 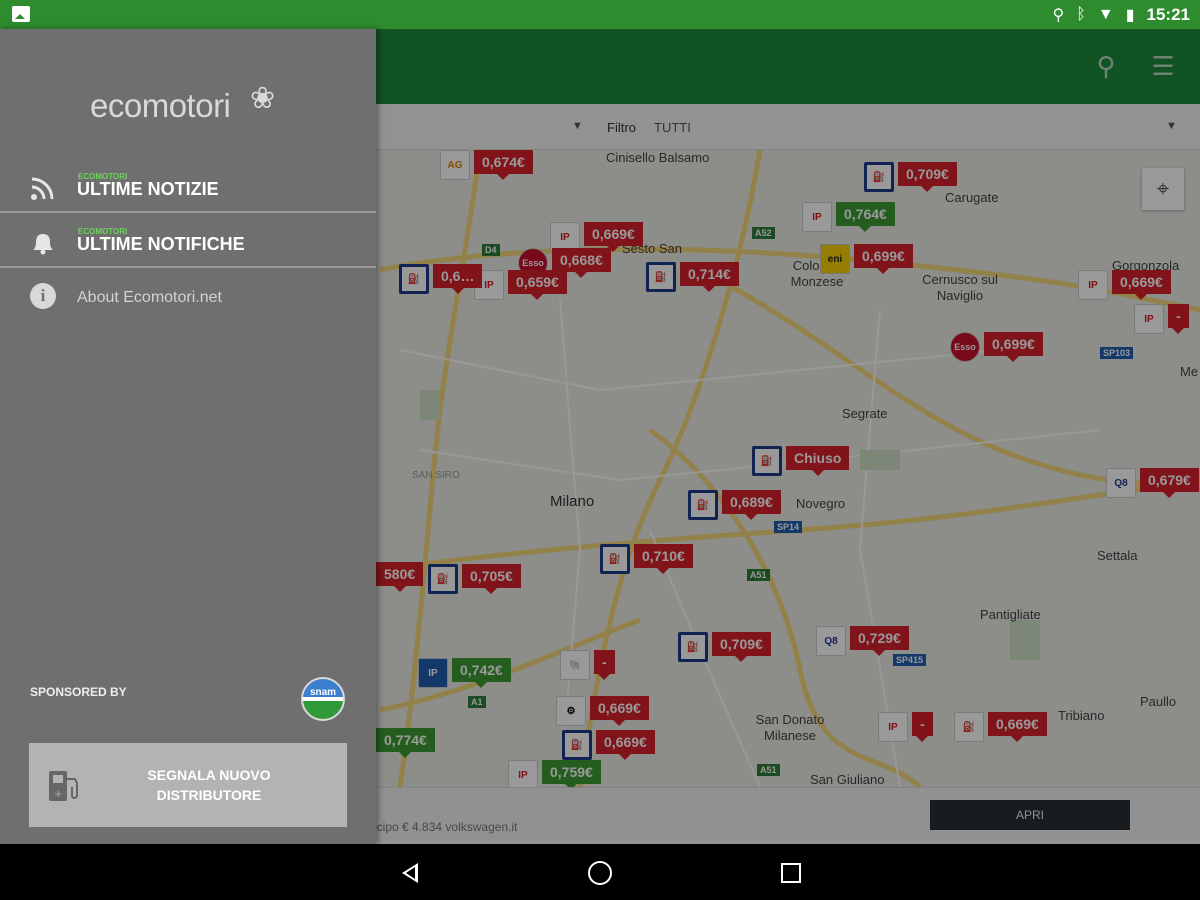 I want to click on recent-apps-icon, so click(x=791, y=873).